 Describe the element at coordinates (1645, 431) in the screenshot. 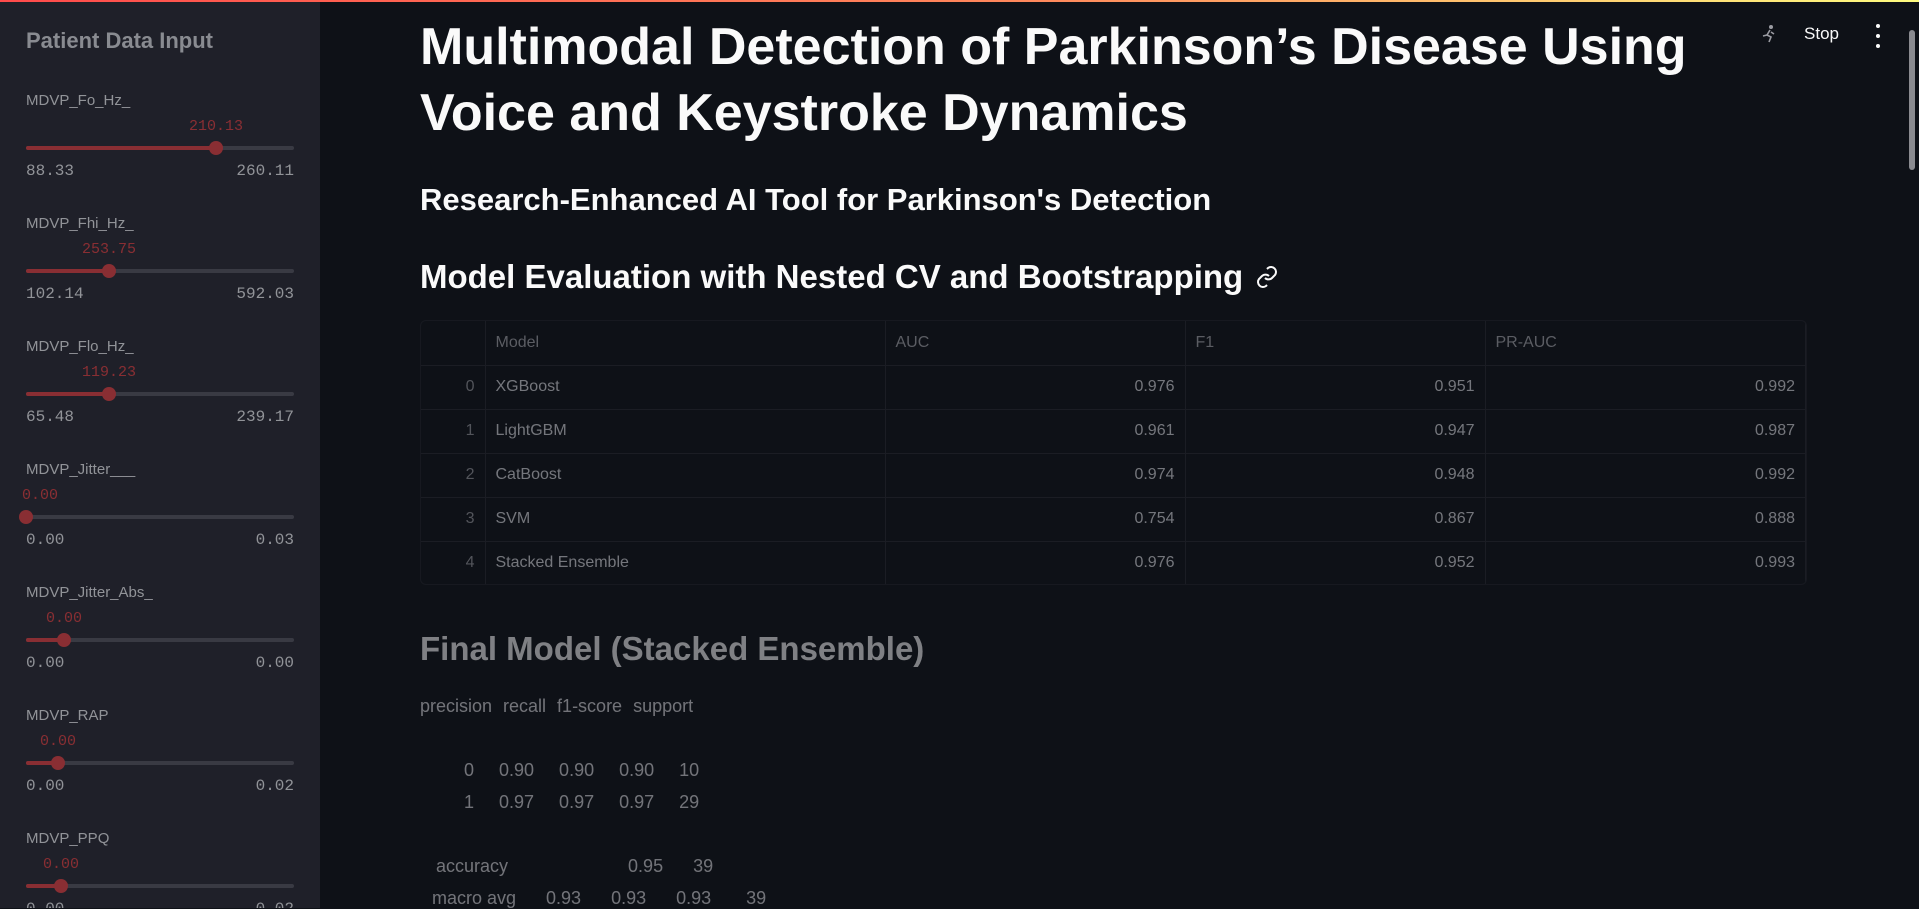

I see `cell-prauc: 0.987` at that location.